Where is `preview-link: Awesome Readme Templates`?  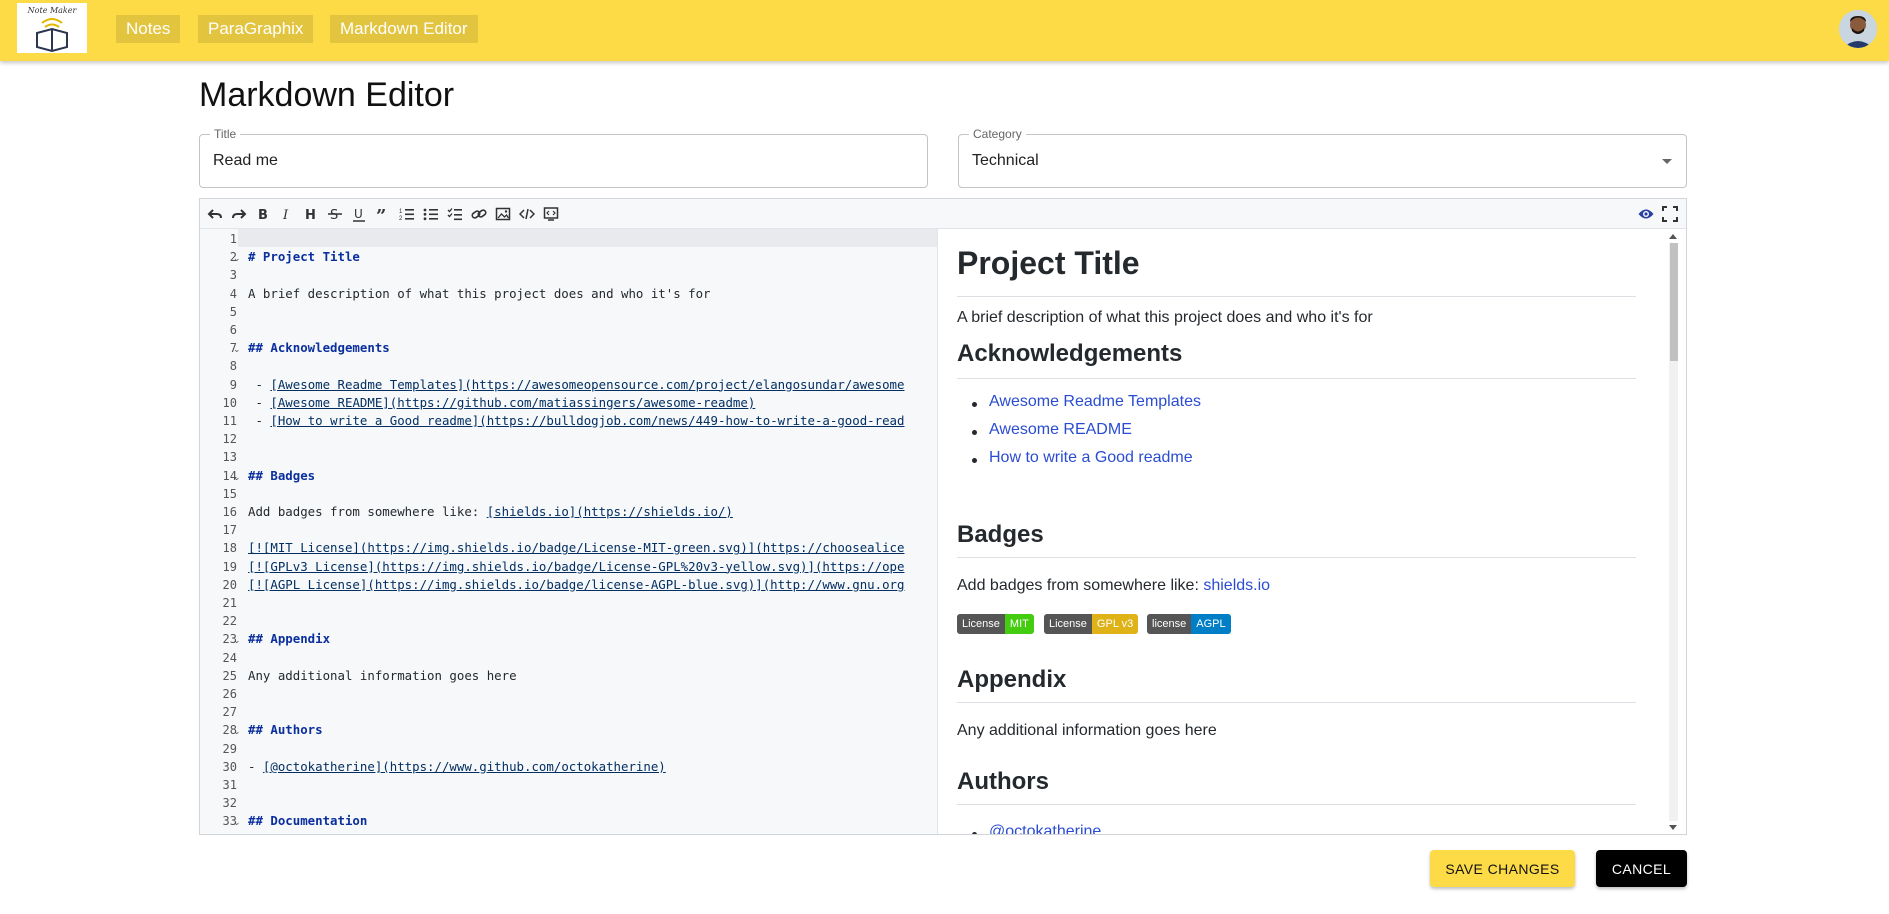 preview-link: Awesome Readme Templates is located at coordinates (1095, 402).